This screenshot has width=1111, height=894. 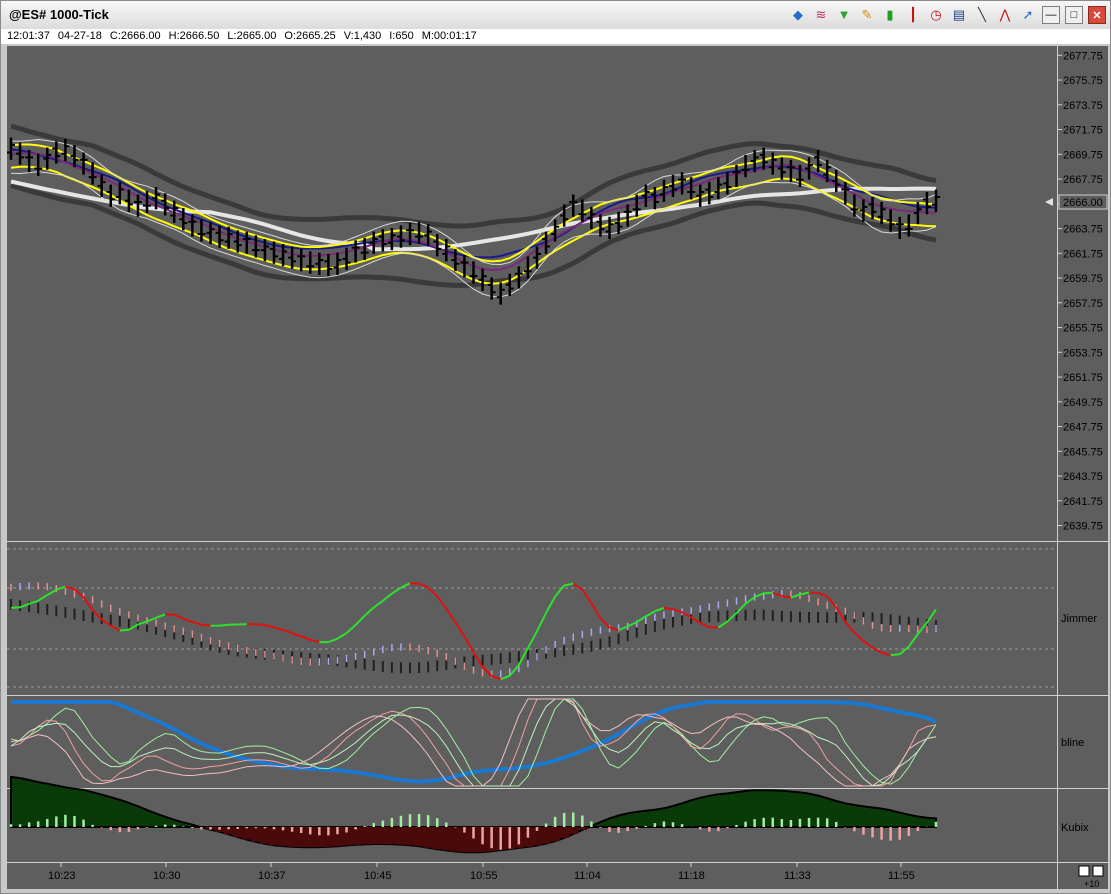 What do you see at coordinates (135, 36) in the screenshot?
I see `info-close: C:2666.00` at bounding box center [135, 36].